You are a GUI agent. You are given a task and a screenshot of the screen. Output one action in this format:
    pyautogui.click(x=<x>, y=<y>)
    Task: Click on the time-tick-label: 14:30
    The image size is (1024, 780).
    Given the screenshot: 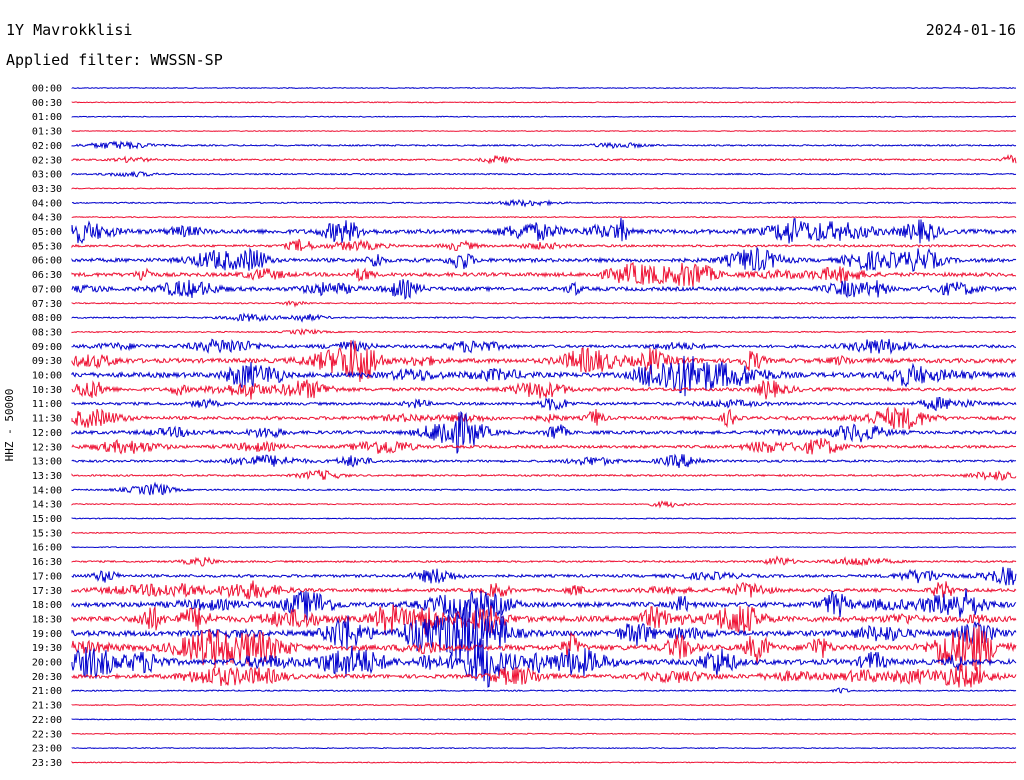 What is the action you would take?
    pyautogui.click(x=47, y=505)
    